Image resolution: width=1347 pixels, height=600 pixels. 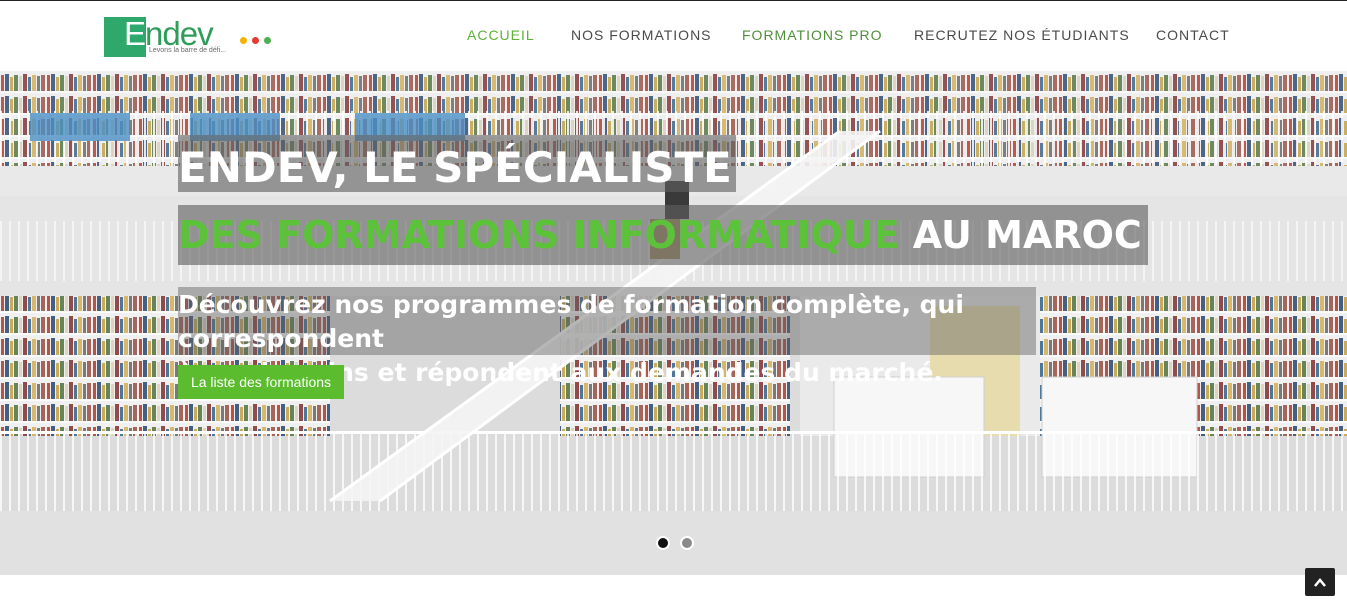 What do you see at coordinates (1020, 235) in the screenshot?
I see `hero-title-suffix: AU MAROC` at bounding box center [1020, 235].